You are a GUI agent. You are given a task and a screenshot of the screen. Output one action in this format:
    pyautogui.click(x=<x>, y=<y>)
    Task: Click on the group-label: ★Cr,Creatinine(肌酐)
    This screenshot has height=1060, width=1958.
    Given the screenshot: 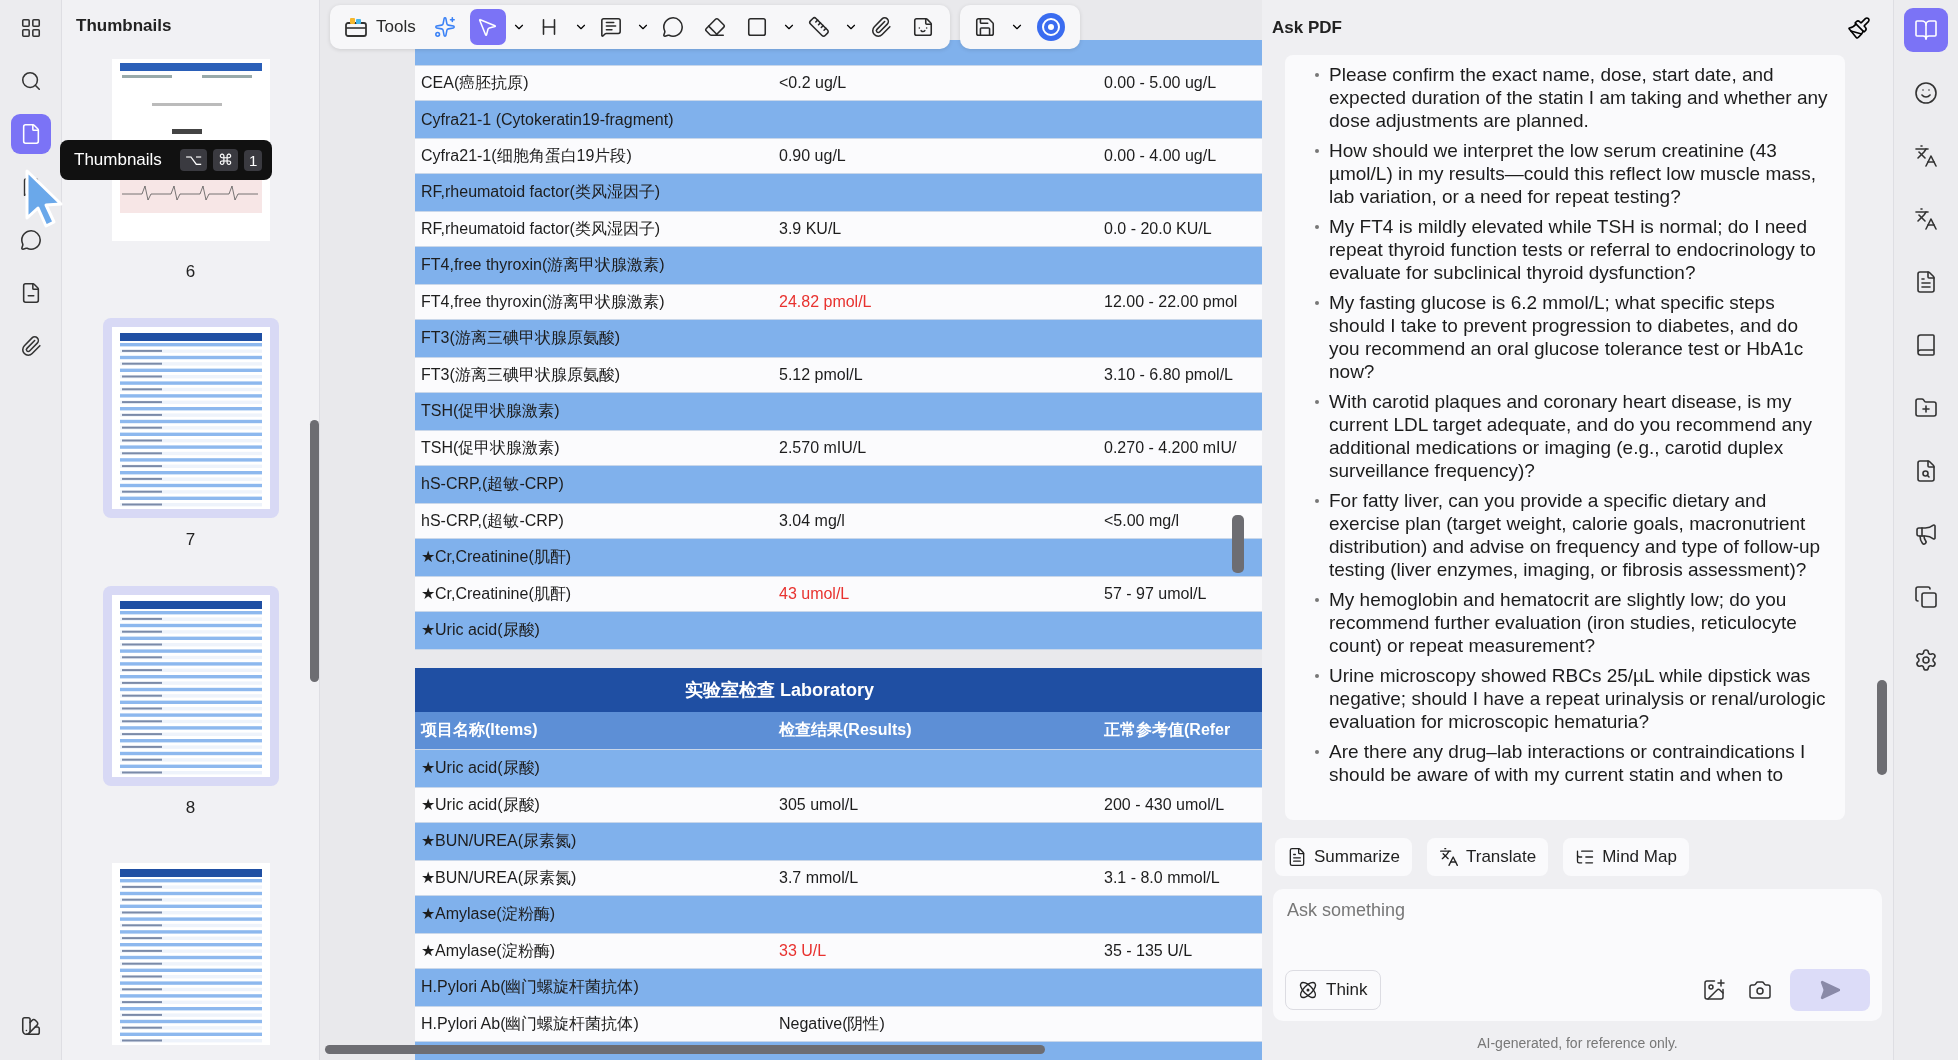 What is the action you would take?
    pyautogui.click(x=496, y=557)
    